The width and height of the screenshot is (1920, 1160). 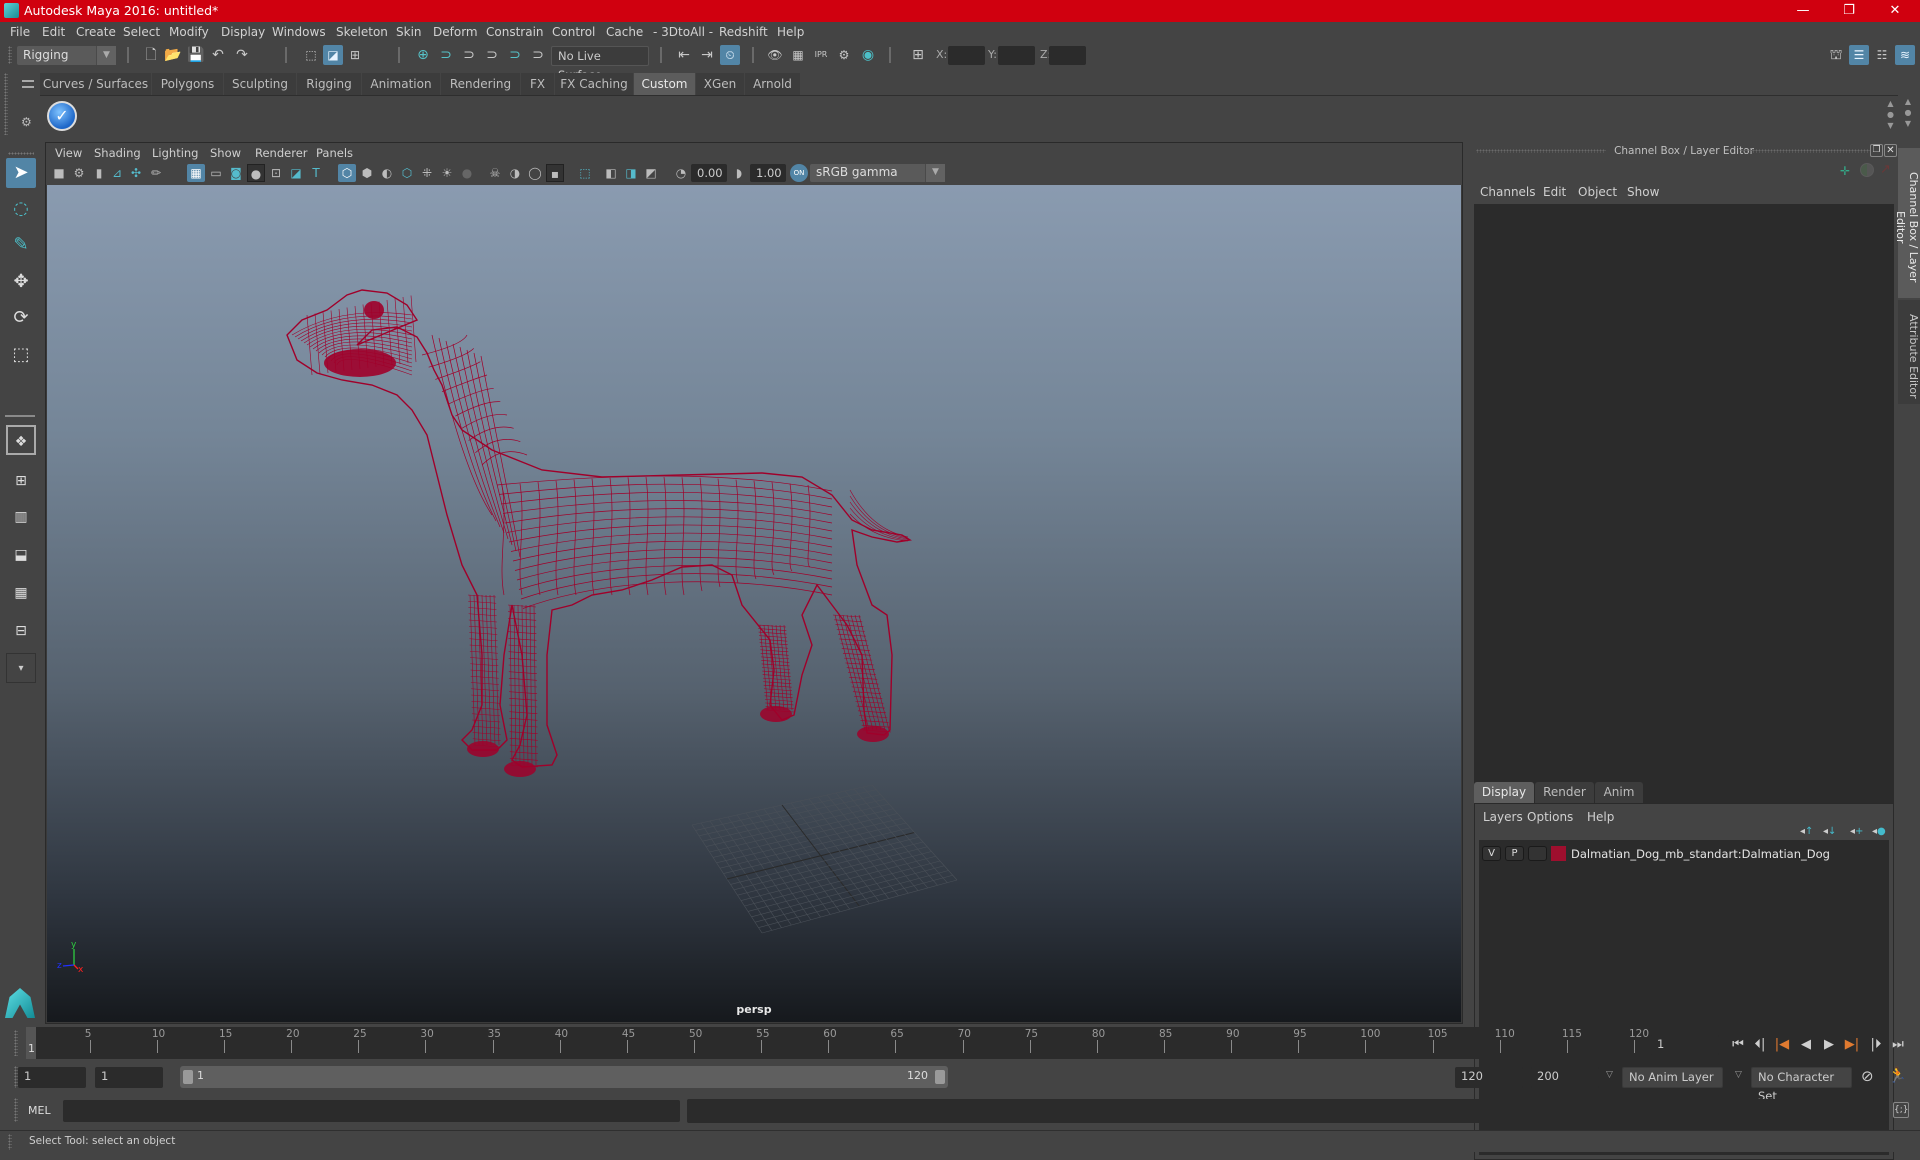 I want to click on live-surface-field: No Live Surface, so click(x=600, y=64).